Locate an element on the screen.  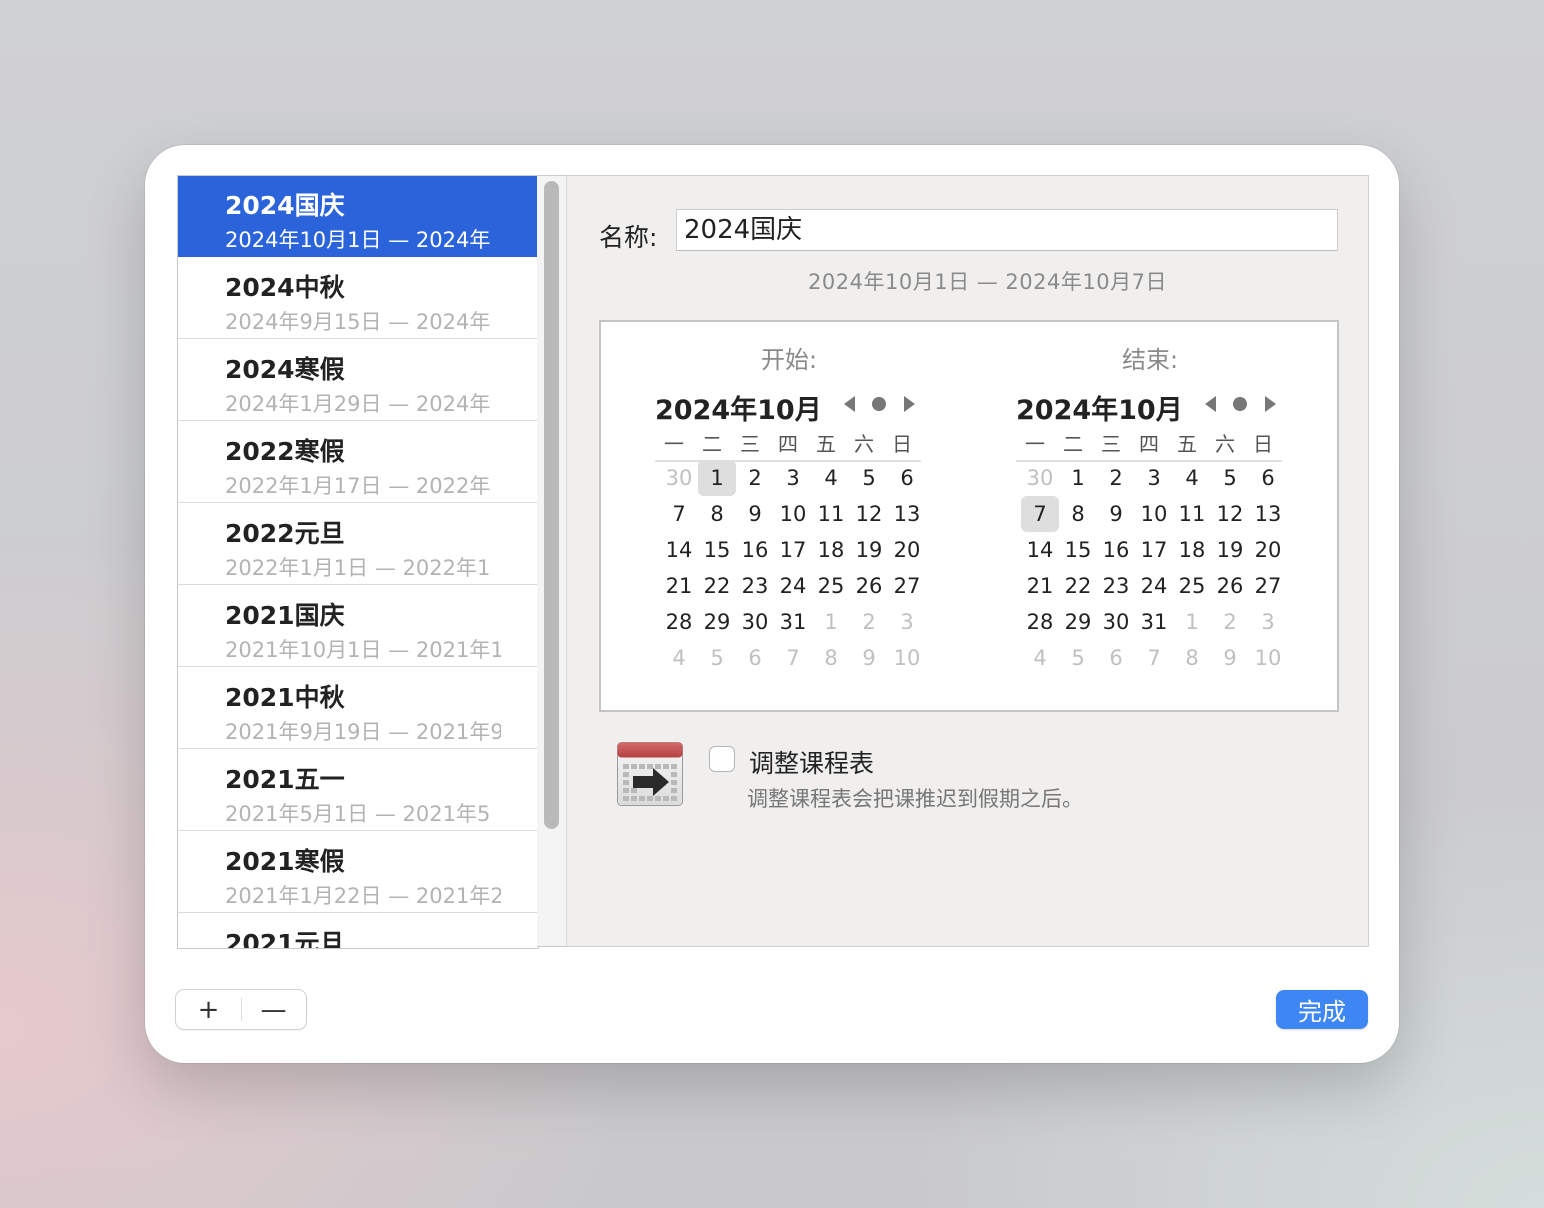
end-today-button is located at coordinates (1240, 404).